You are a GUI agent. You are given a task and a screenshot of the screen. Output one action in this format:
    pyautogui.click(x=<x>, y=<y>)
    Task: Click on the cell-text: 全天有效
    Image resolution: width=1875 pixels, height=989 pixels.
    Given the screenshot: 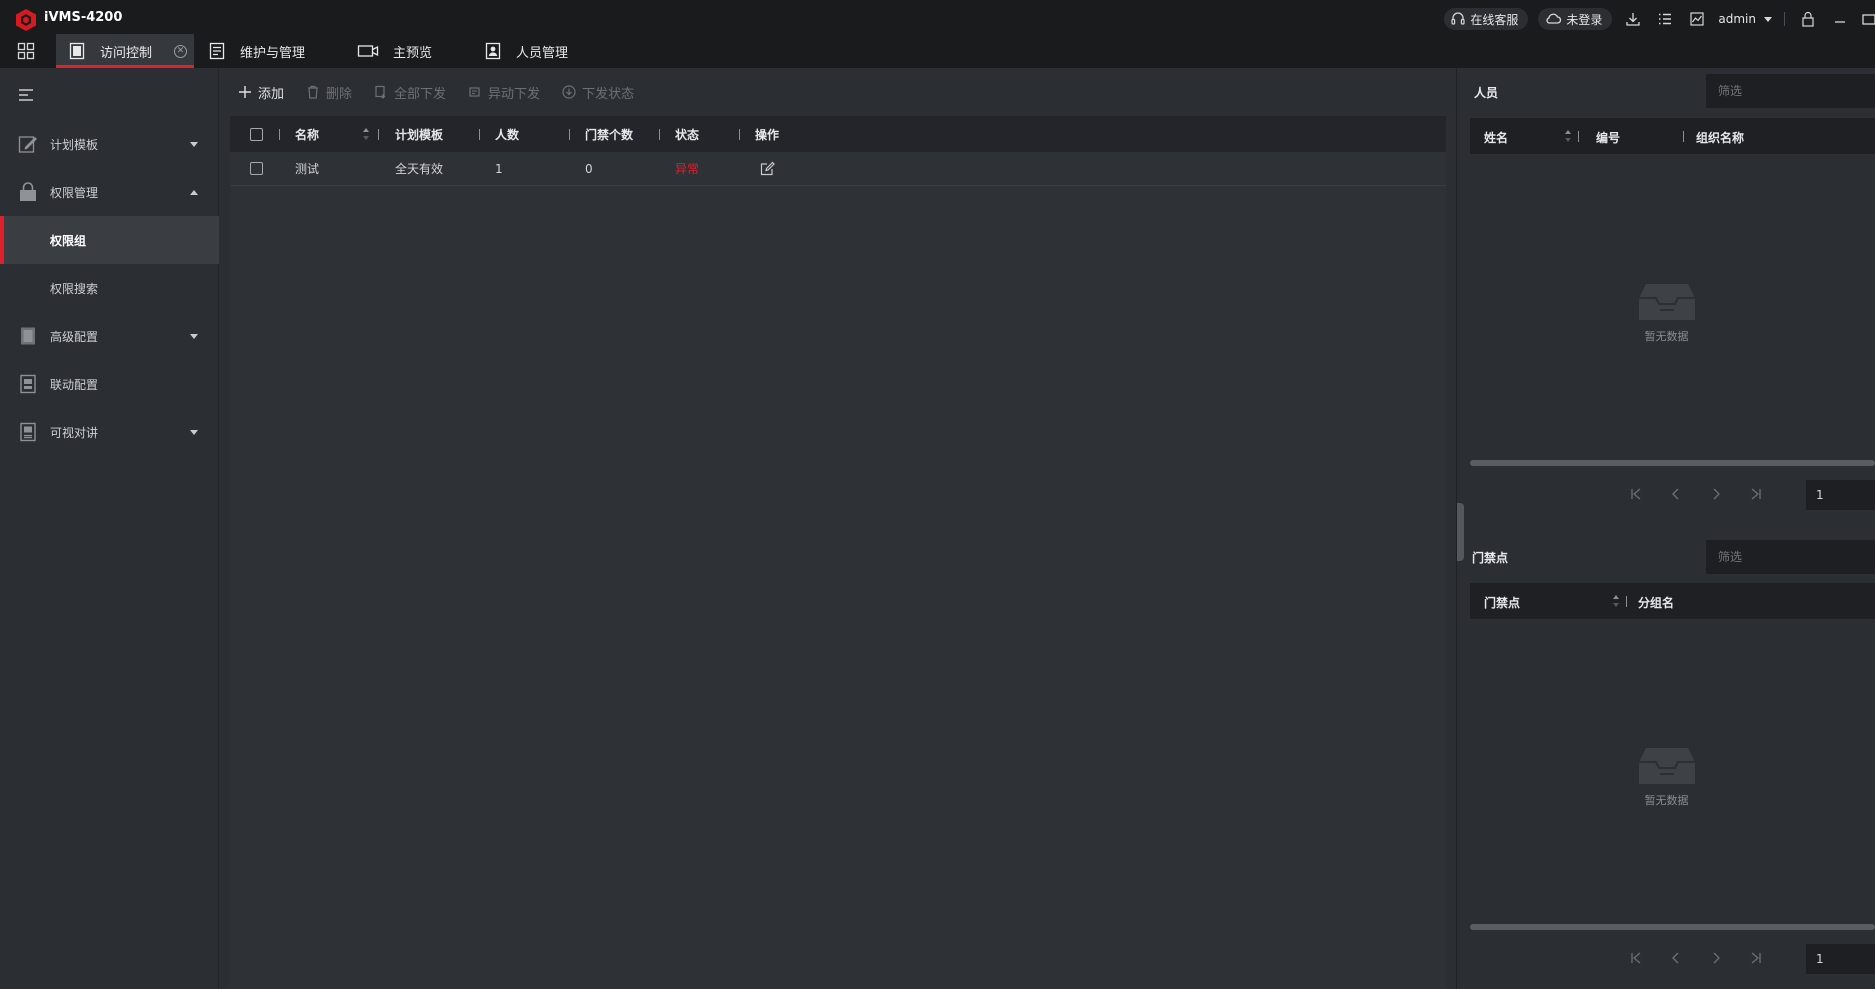 What is the action you would take?
    pyautogui.click(x=419, y=169)
    